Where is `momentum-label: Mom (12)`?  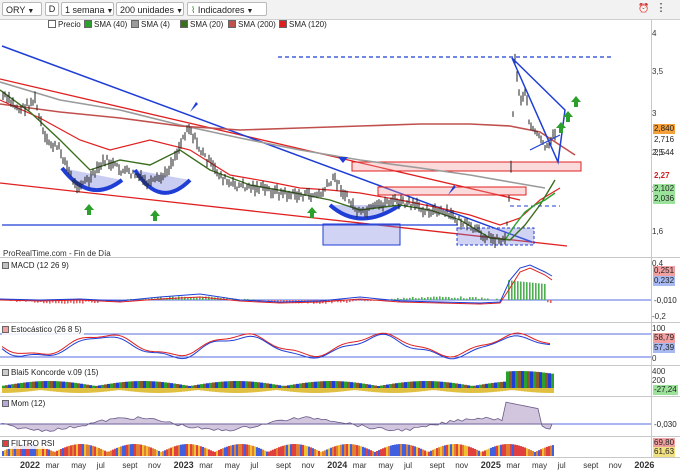
momentum-label: Mom (12) is located at coordinates (25, 403).